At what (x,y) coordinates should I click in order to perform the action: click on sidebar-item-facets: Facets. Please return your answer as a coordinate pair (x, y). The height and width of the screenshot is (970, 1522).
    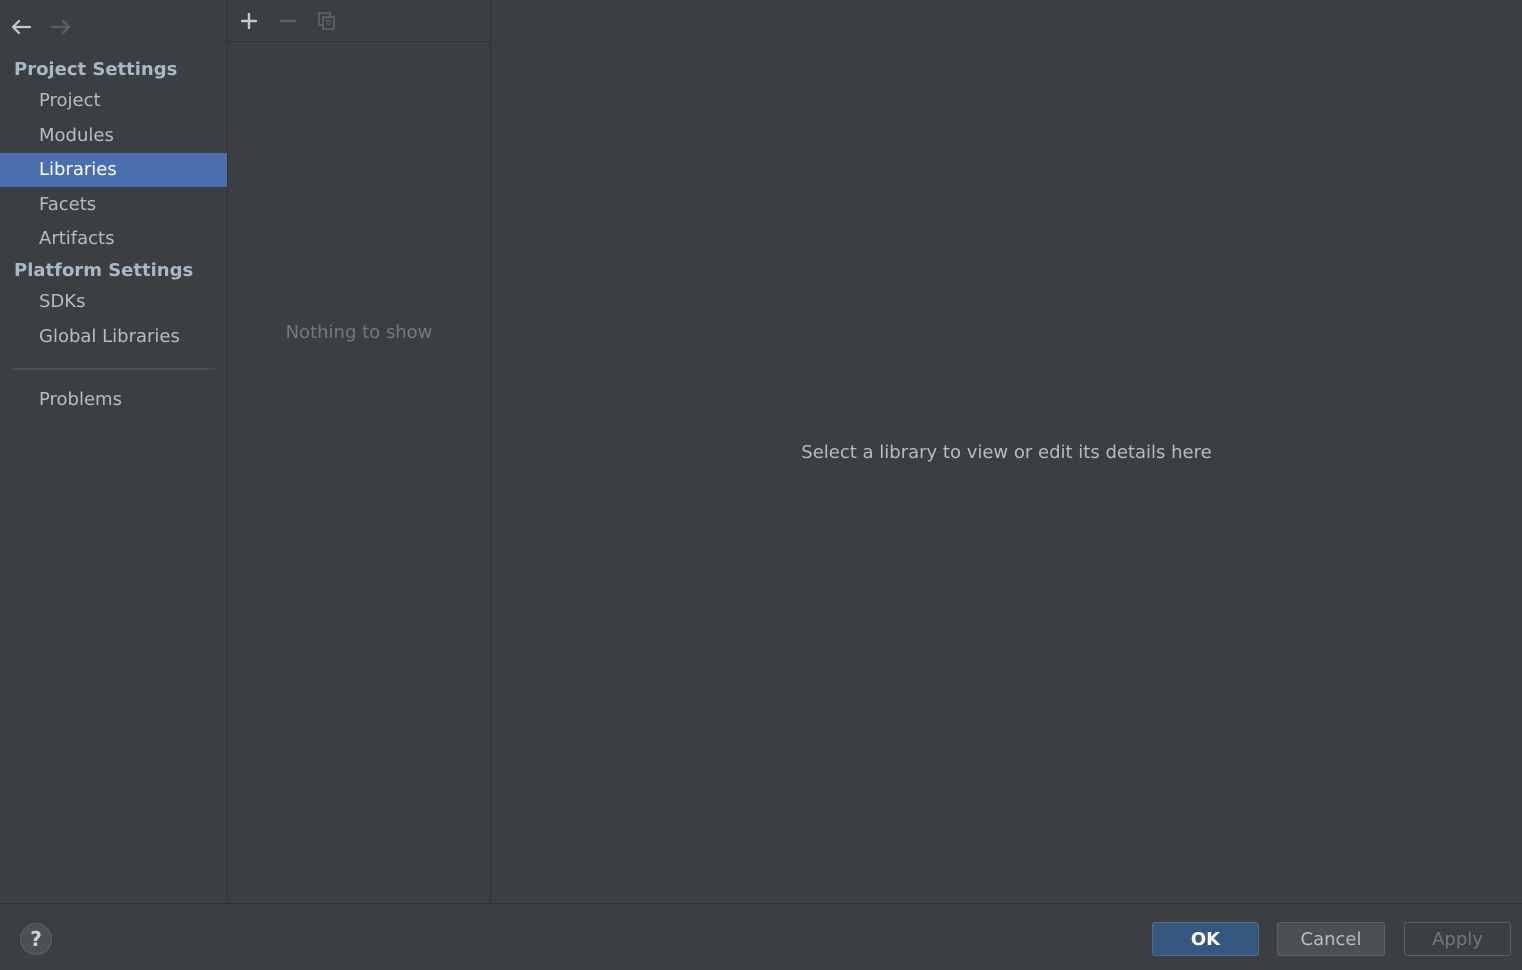
    Looking at the image, I should click on (113, 205).